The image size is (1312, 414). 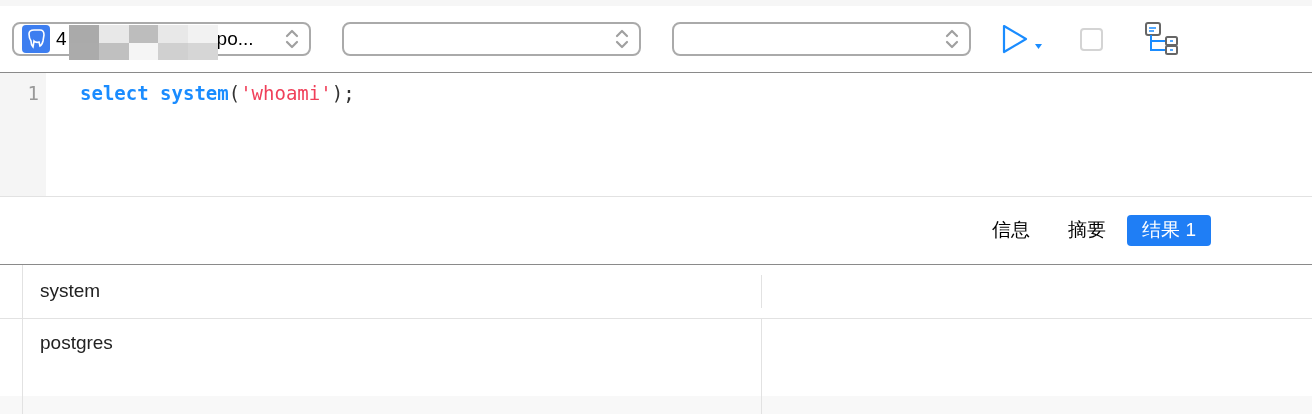 What do you see at coordinates (1169, 230) in the screenshot?
I see `result-tab: 结果 1` at bounding box center [1169, 230].